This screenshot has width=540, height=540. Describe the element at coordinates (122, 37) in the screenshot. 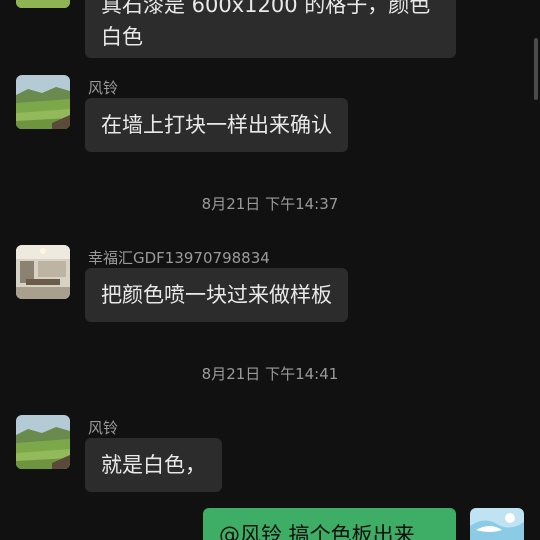

I see `message-text-line: 白色` at that location.